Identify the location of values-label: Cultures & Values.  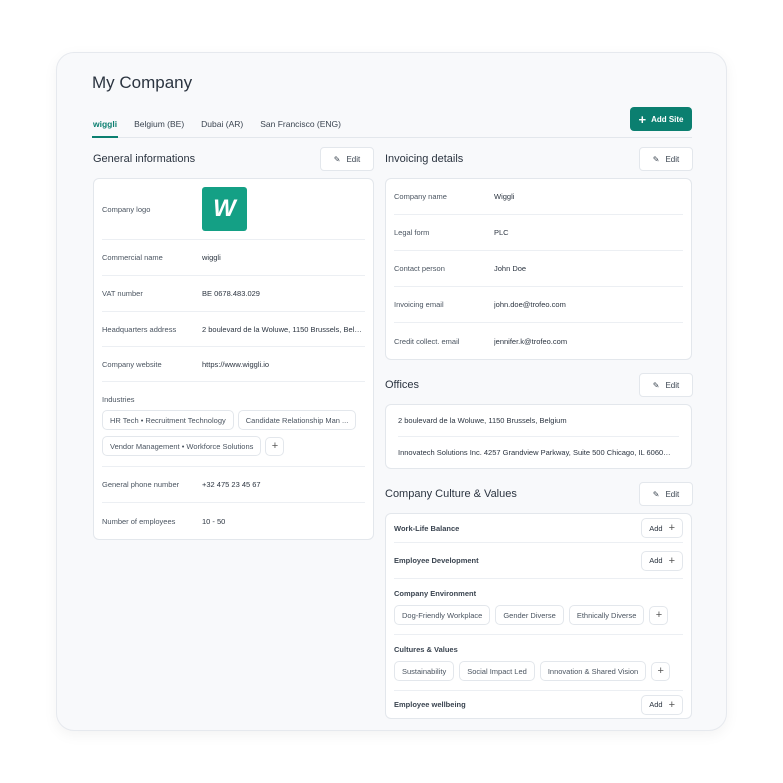
(426, 649).